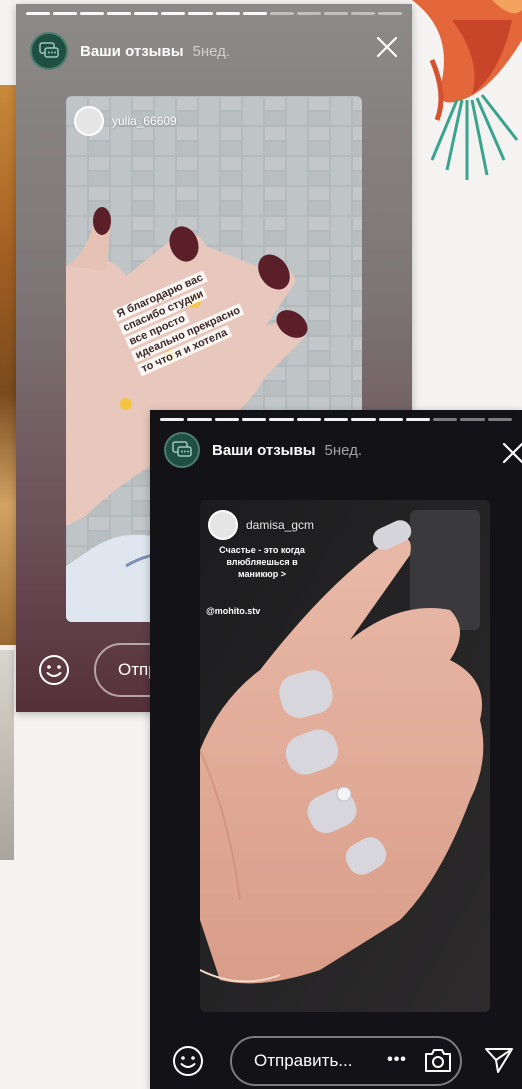 This screenshot has height=1089, width=522. What do you see at coordinates (233, 611) in the screenshot?
I see `repost-mention: @mohito.stv` at bounding box center [233, 611].